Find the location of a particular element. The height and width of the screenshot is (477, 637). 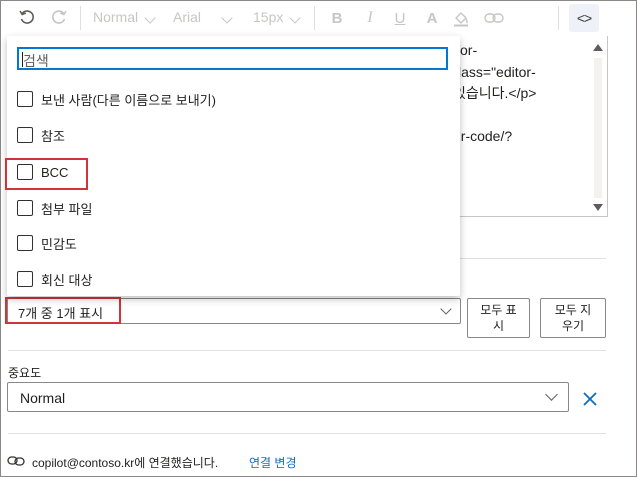

font-size-dropdown: 15px is located at coordinates (277, 17).